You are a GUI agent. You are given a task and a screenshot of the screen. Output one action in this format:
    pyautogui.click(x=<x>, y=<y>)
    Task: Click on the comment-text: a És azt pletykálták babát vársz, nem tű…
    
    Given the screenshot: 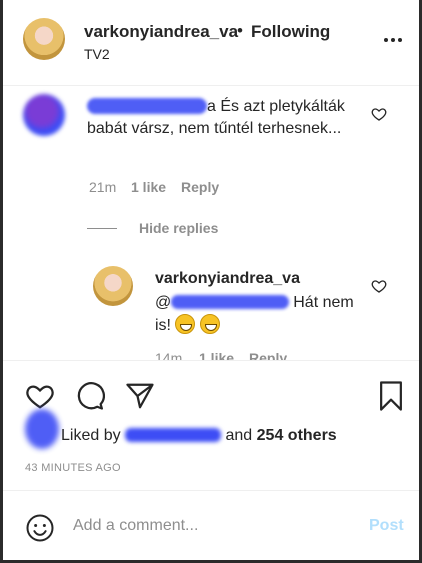 What is the action you would take?
    pyautogui.click(x=216, y=117)
    